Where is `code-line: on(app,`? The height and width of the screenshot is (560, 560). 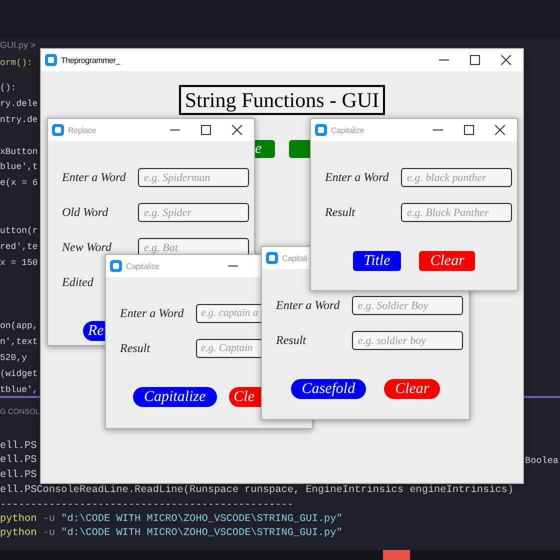 code-line: on(app, is located at coordinates (19, 326).